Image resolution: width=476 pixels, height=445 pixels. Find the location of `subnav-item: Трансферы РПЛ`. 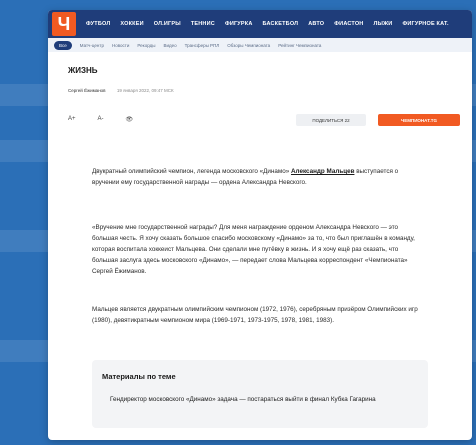

subnav-item: Трансферы РПЛ is located at coordinates (202, 45).